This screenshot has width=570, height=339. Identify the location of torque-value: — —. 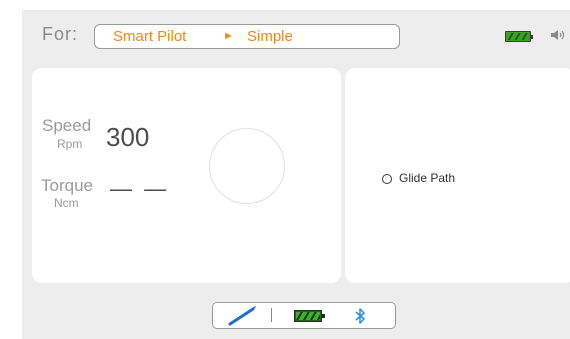
(140, 188).